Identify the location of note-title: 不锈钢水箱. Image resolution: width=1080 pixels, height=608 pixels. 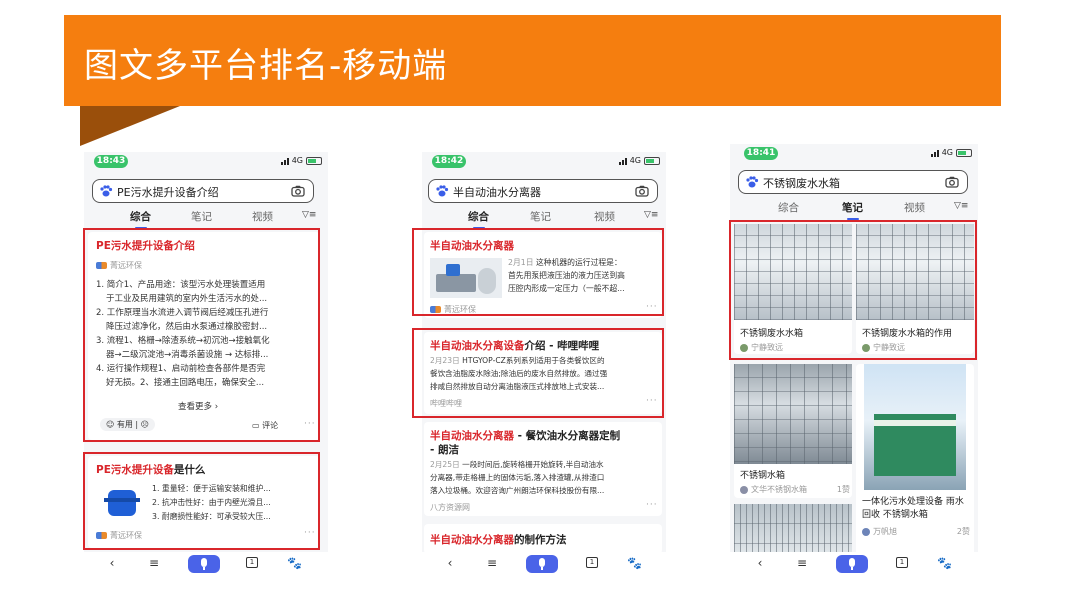
(762, 474).